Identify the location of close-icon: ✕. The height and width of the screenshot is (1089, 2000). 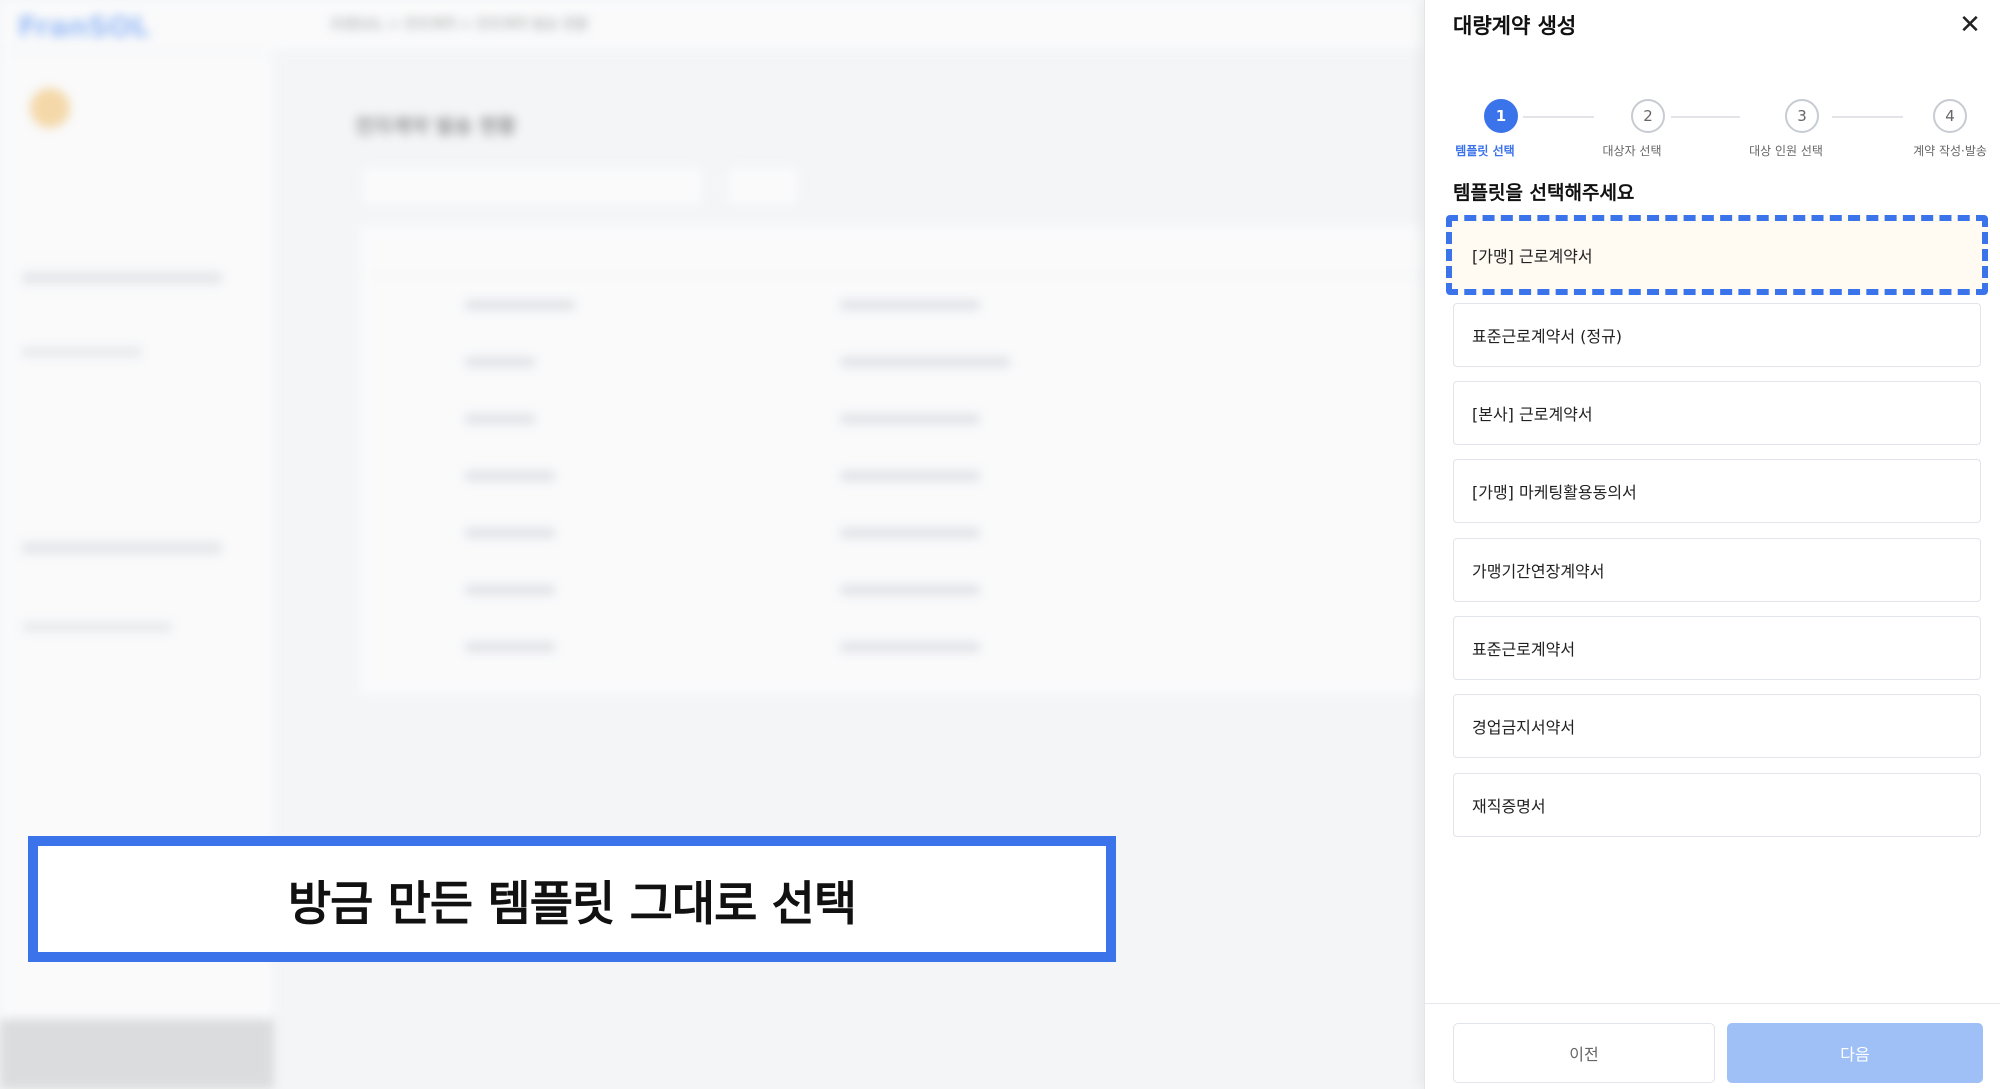
(1970, 25).